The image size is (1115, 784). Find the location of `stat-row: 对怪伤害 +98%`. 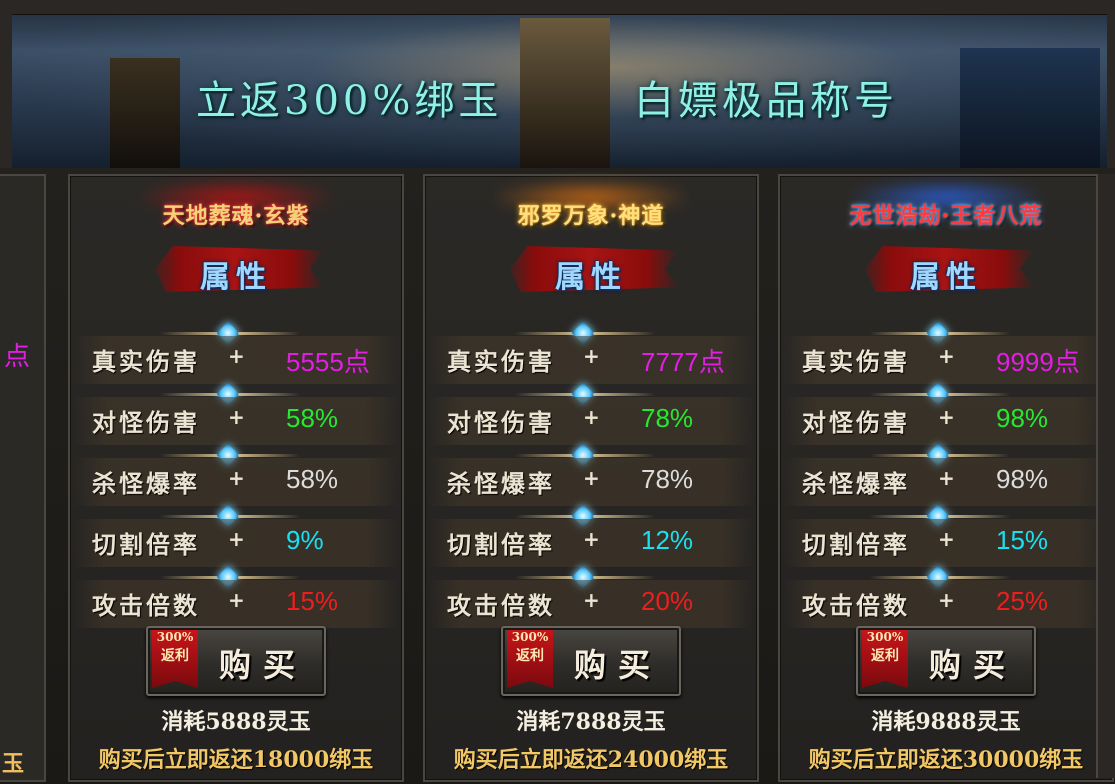

stat-row: 对怪伤害 +98% is located at coordinates (946, 421).